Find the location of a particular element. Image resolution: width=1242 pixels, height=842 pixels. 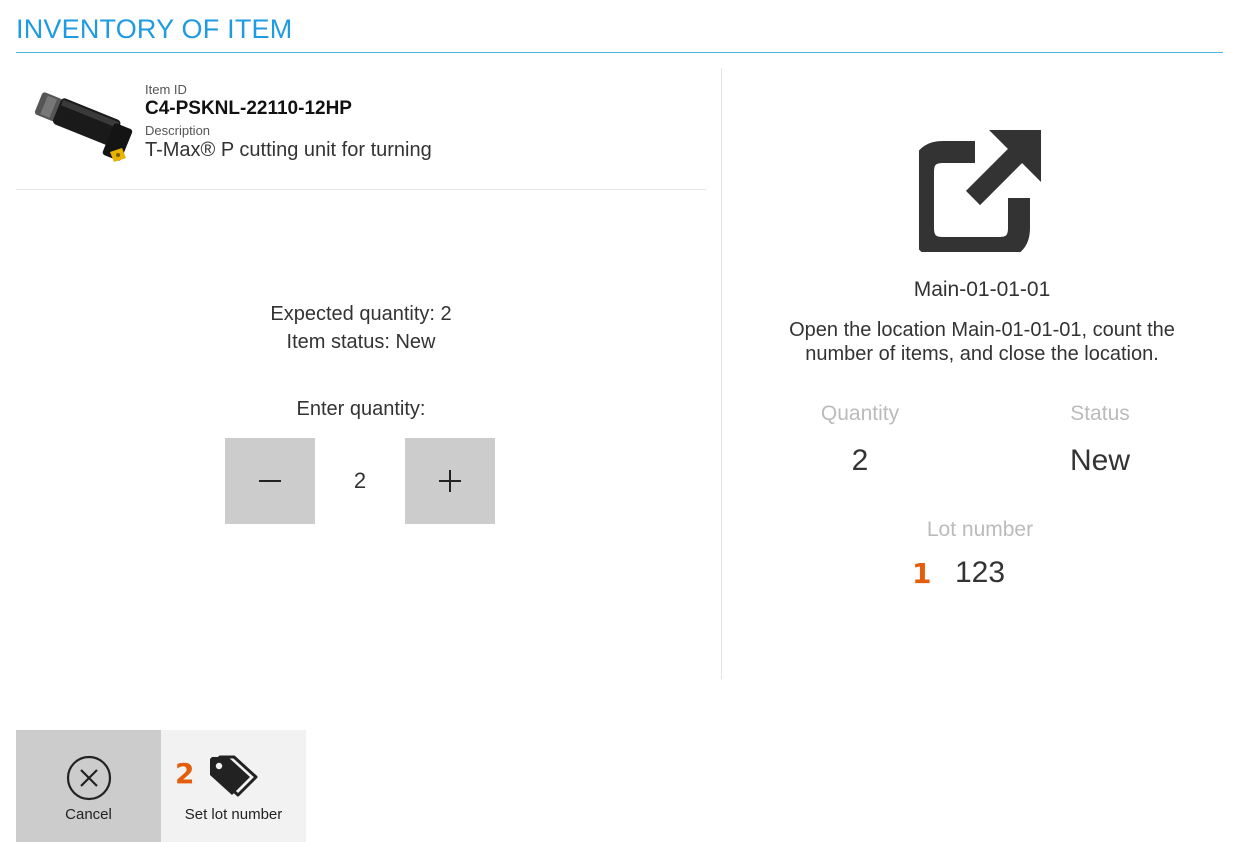

item-status: Item status: New is located at coordinates (361, 342).